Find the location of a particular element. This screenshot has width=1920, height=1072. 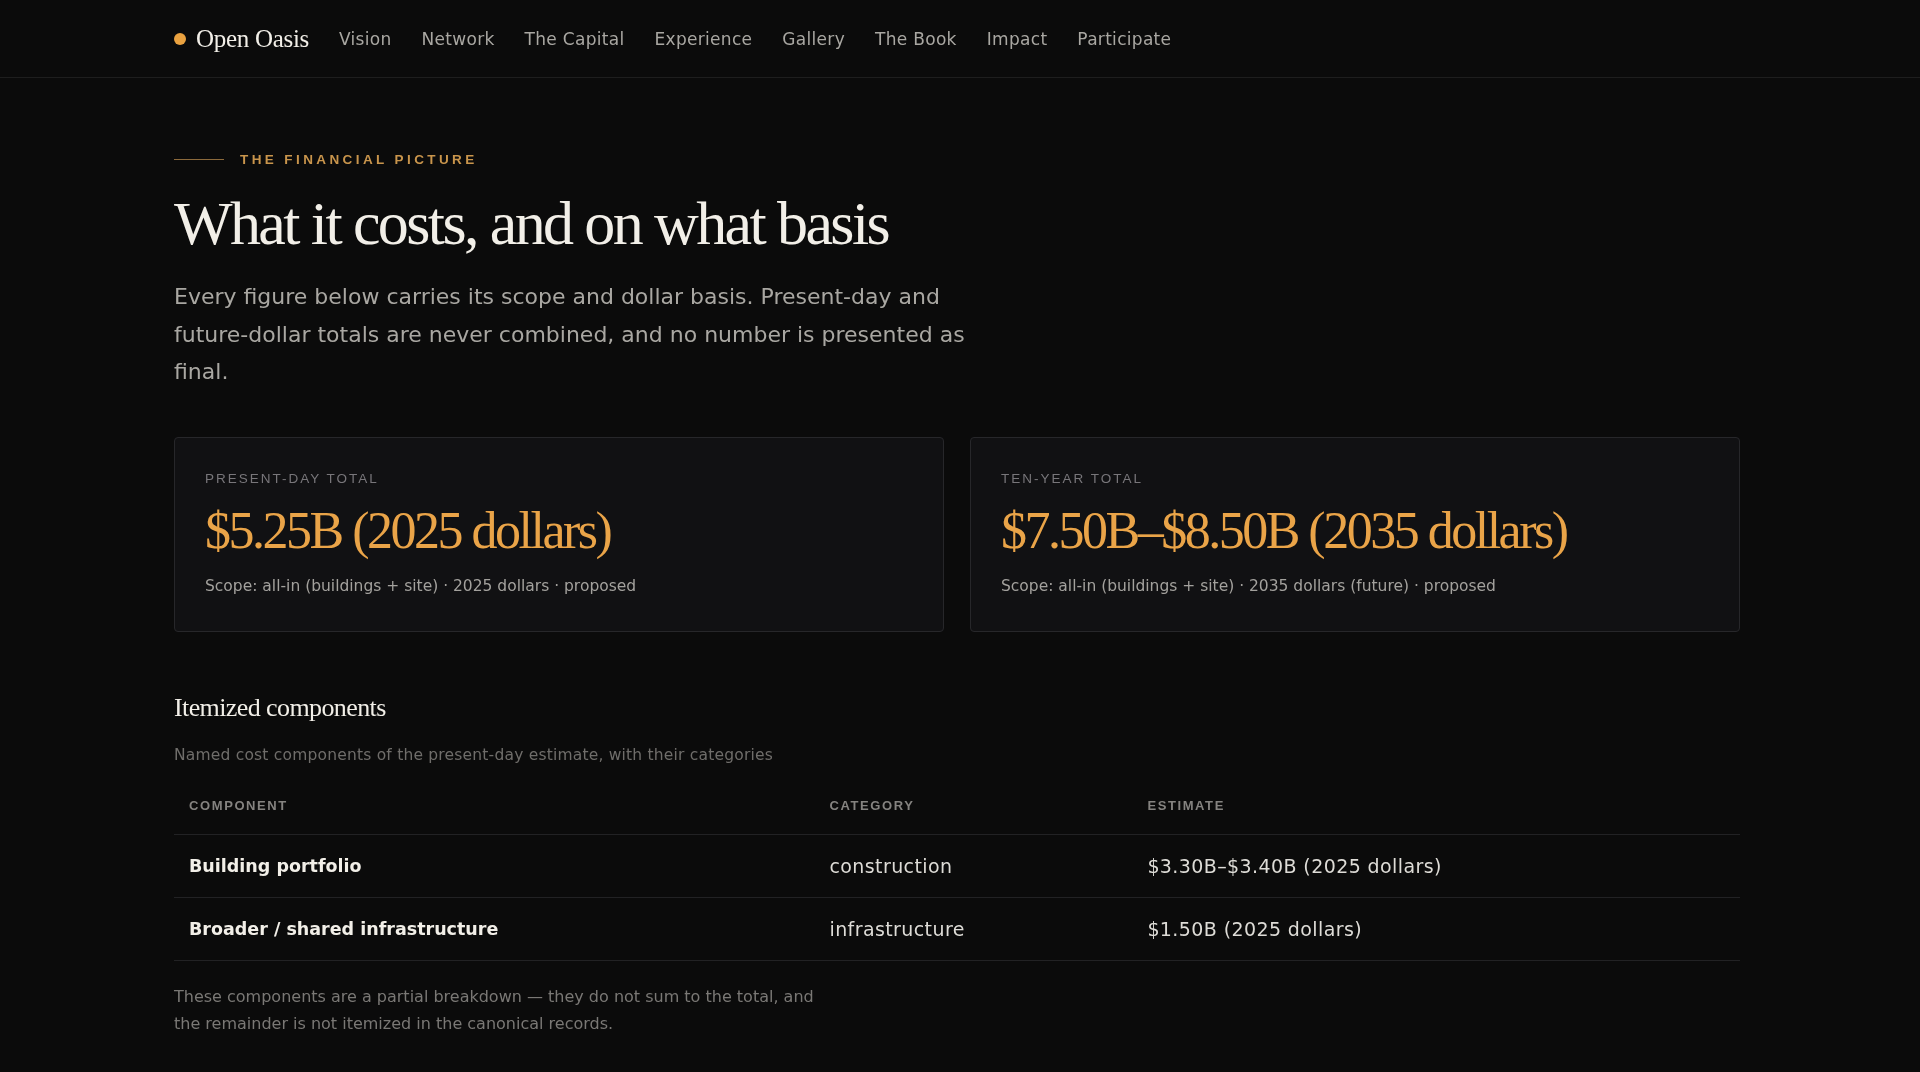

card-value: $5.25B (2025 dollars) is located at coordinates (408, 530).